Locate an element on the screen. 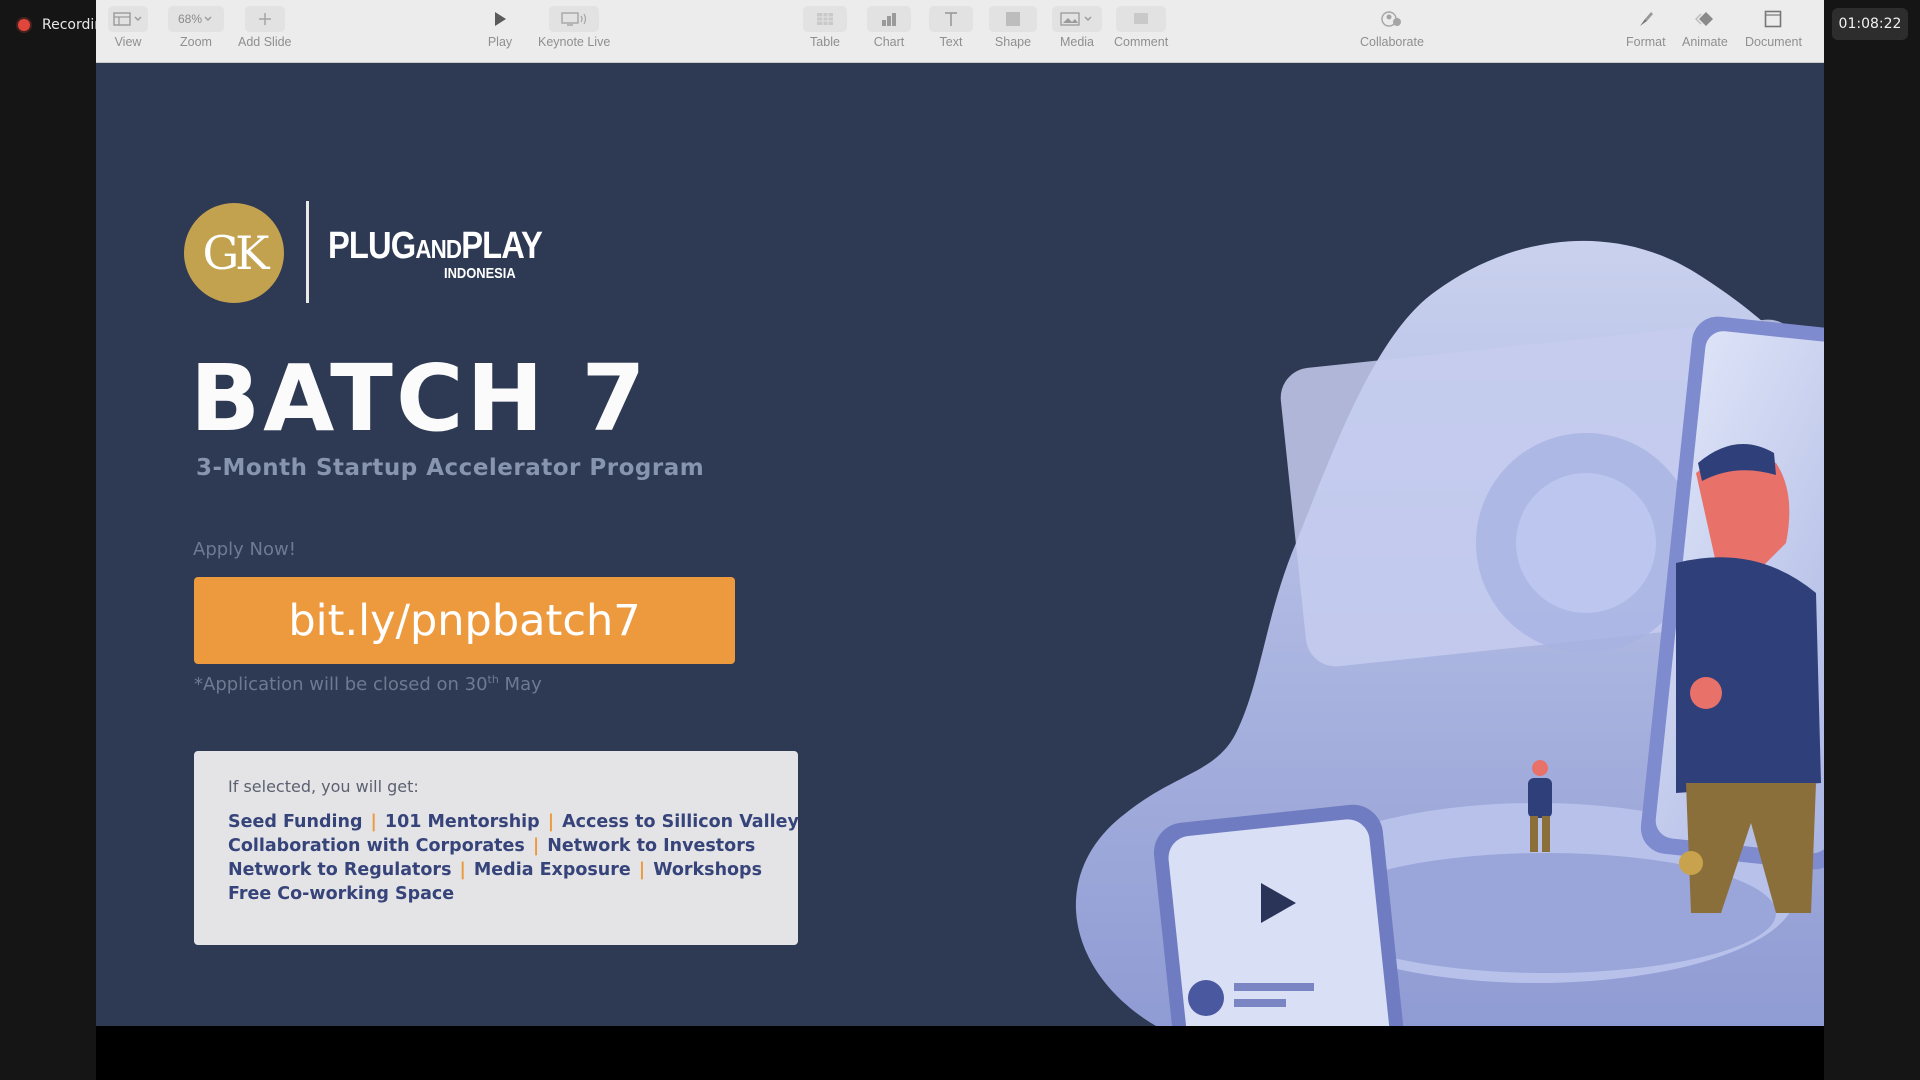 The image size is (1920, 1080). comment-button: Comment is located at coordinates (1141, 27).